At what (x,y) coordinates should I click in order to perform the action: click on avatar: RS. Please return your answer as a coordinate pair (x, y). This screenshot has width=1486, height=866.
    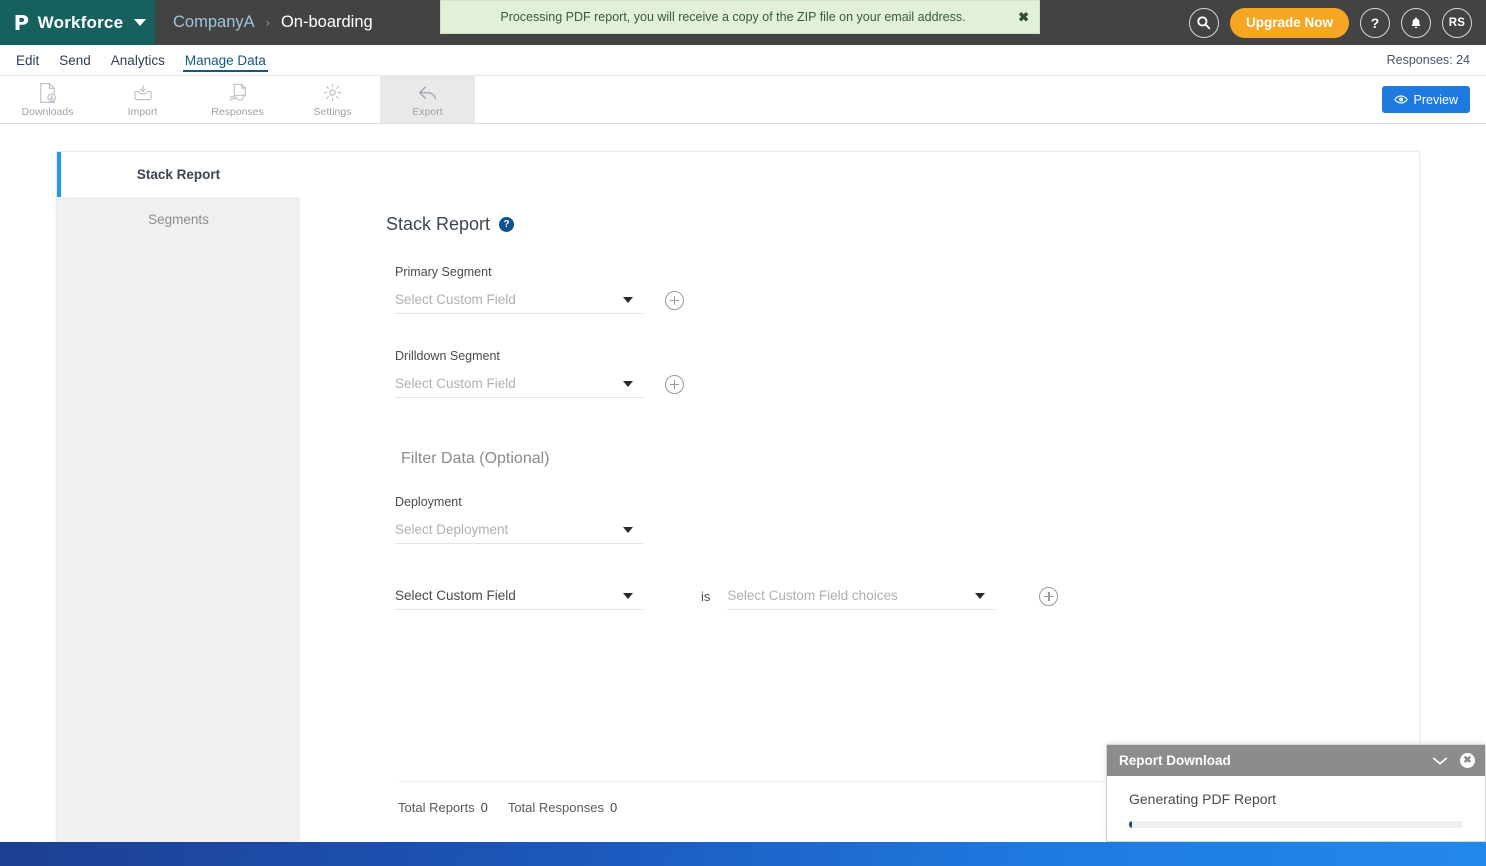
    Looking at the image, I should click on (1457, 22).